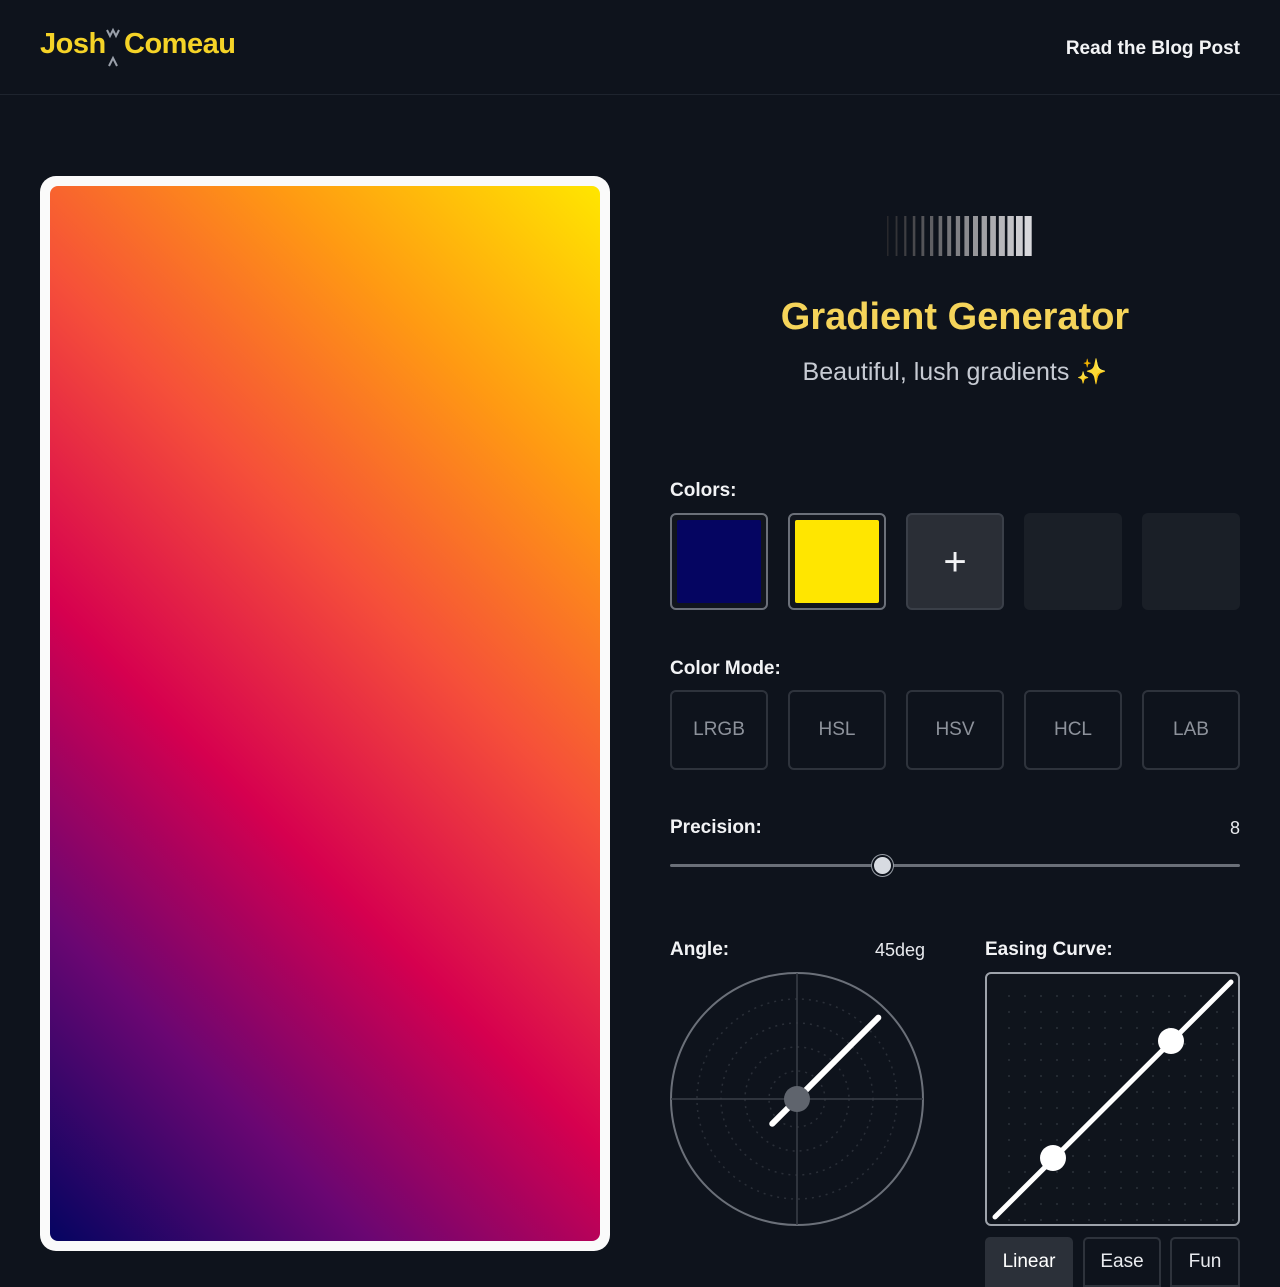 Image resolution: width=1280 pixels, height=1287 pixels. Describe the element at coordinates (955, 865) in the screenshot. I see `precision-slider-track` at that location.